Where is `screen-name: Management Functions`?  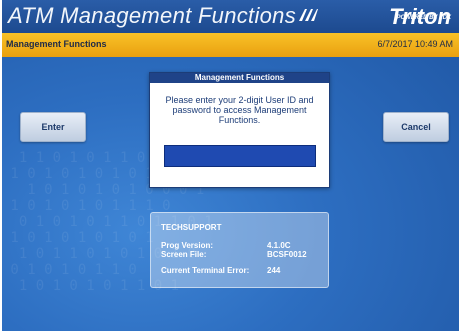
screen-name: Management Functions is located at coordinates (56, 44).